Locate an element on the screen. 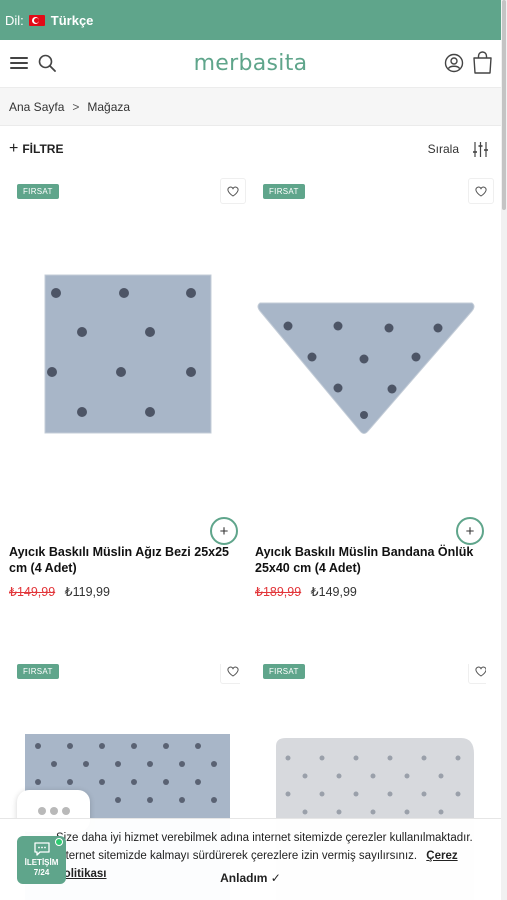 The image size is (507, 900). online-status-dot is located at coordinates (59, 842).